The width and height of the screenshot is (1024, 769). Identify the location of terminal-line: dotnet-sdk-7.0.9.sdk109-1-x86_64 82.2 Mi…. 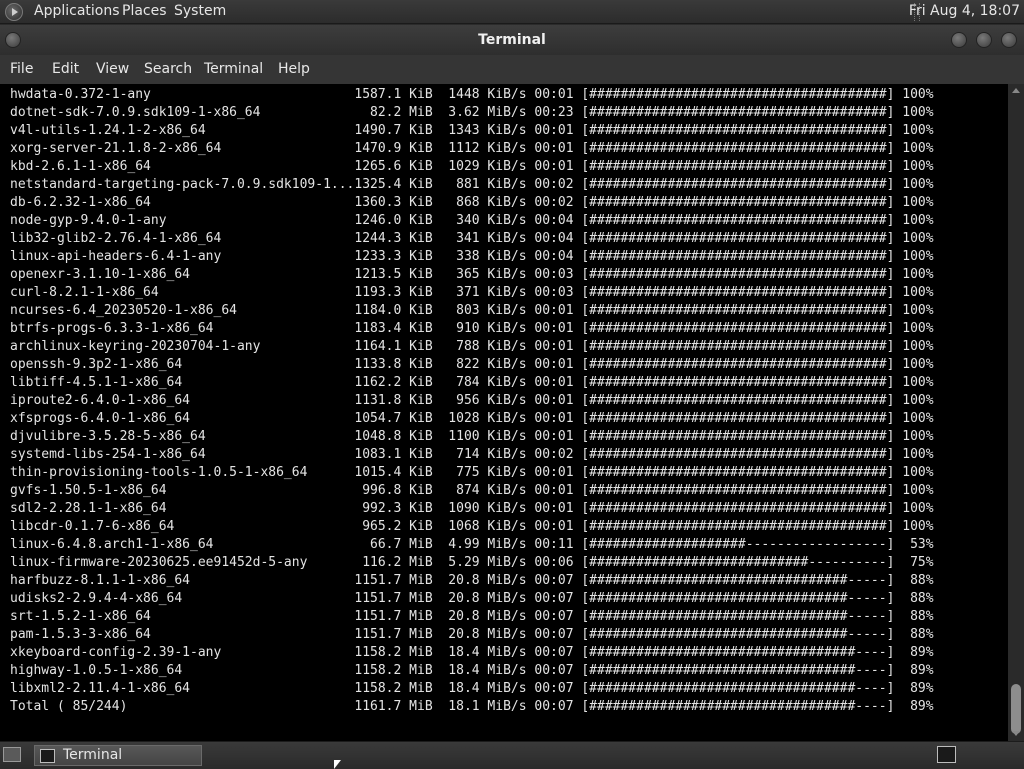
(472, 112).